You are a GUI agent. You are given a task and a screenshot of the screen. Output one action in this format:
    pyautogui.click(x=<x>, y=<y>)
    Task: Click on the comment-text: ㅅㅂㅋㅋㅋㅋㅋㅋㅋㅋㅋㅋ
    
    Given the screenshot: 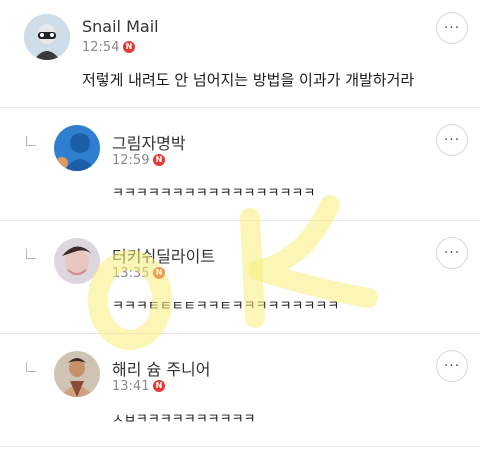 What is the action you would take?
    pyautogui.click(x=184, y=419)
    